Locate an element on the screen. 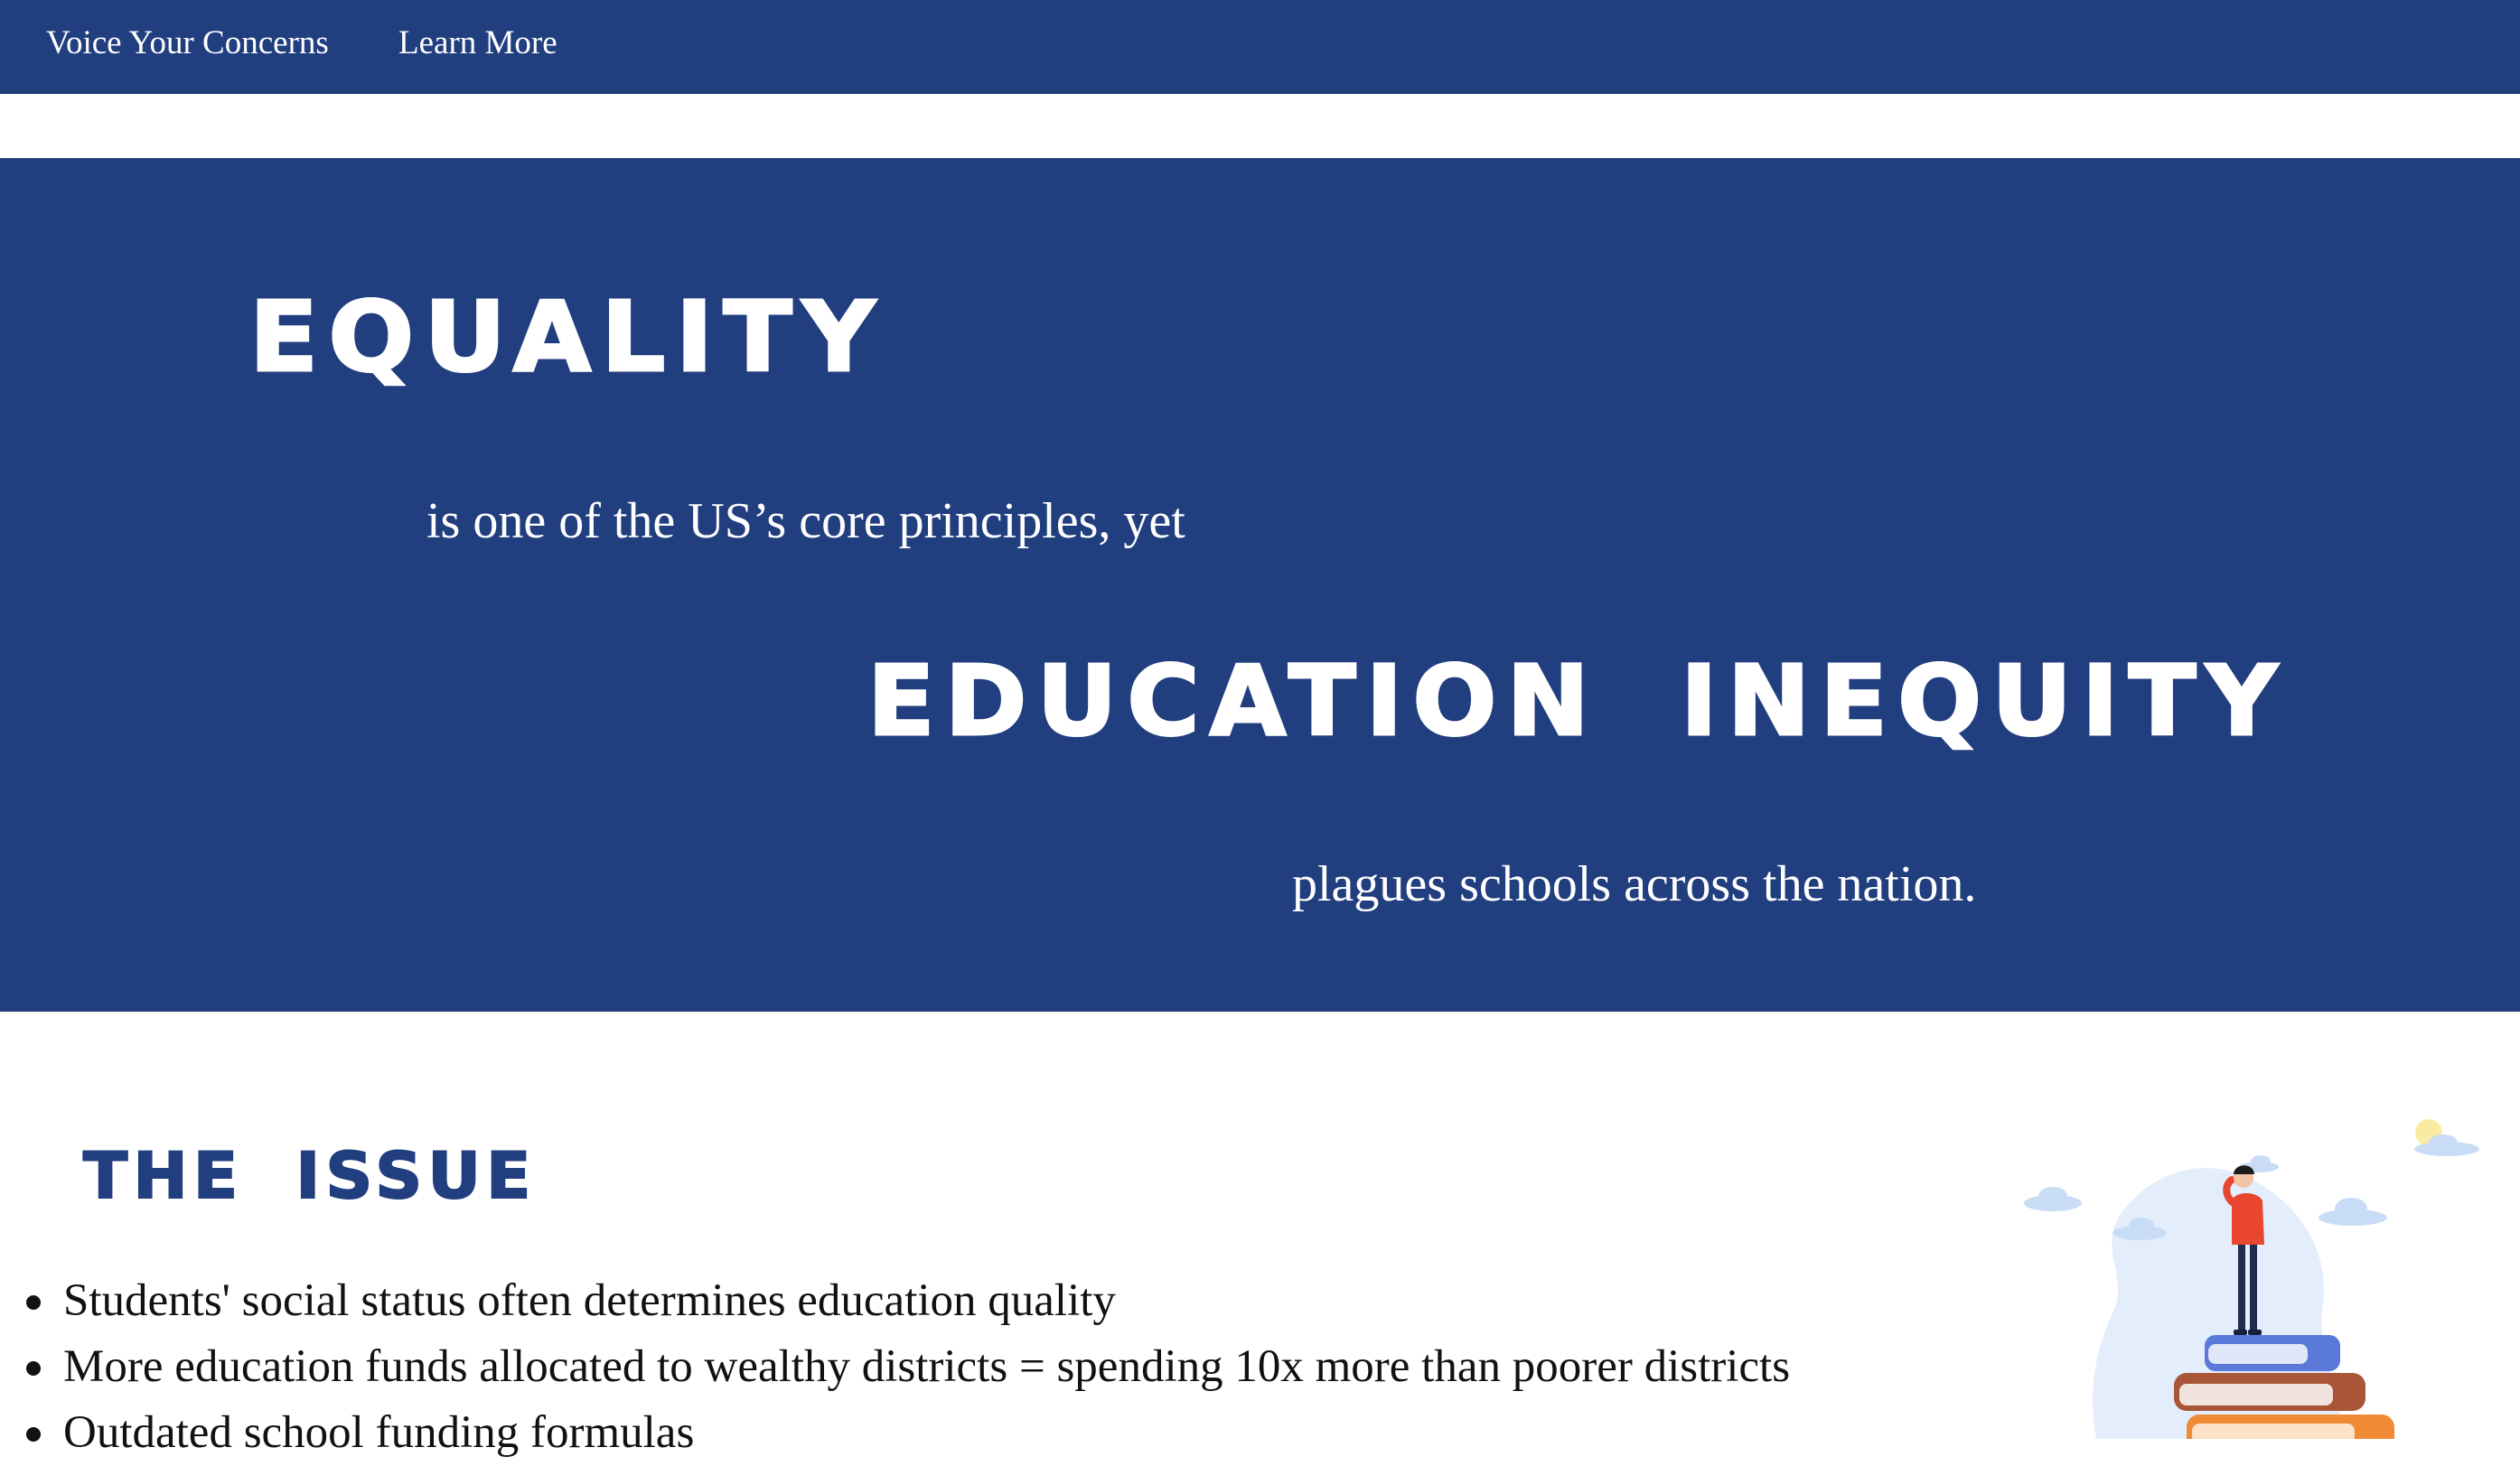  issue-heading: THE ISSUE is located at coordinates (310, 1176).